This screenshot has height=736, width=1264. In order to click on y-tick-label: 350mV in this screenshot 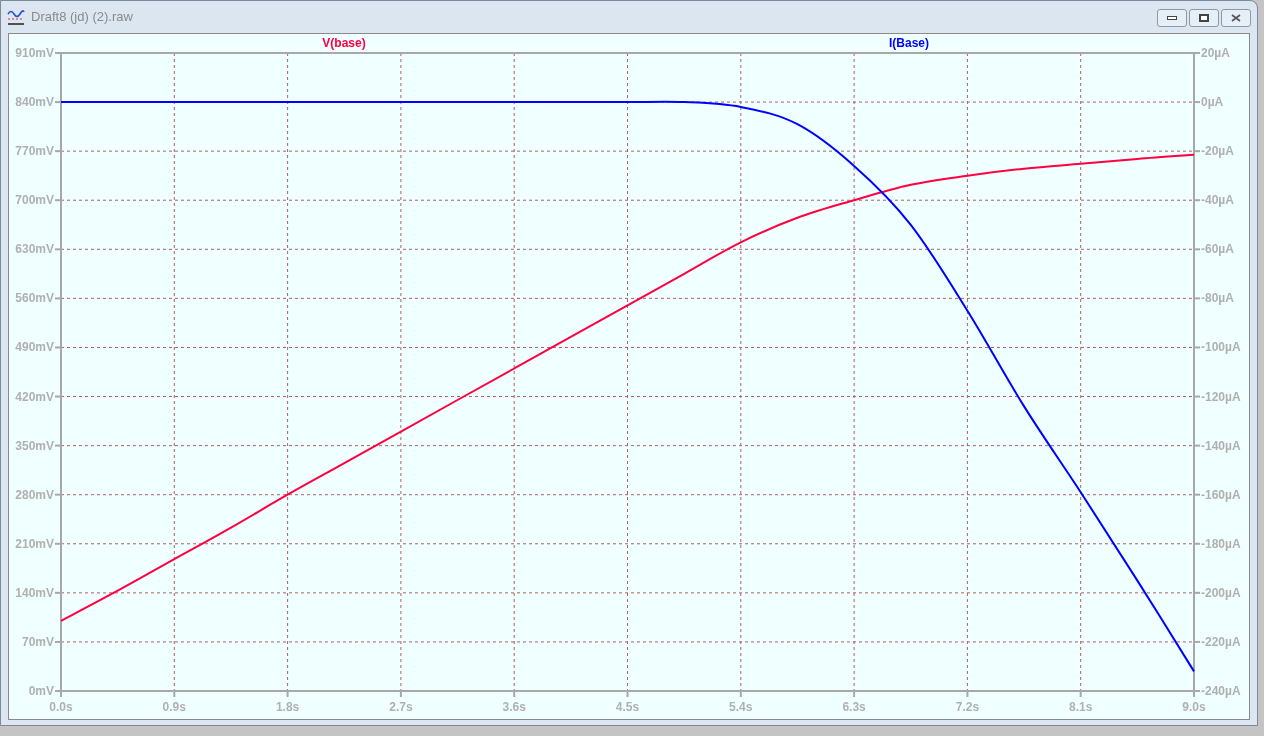, I will do `click(34, 445)`.